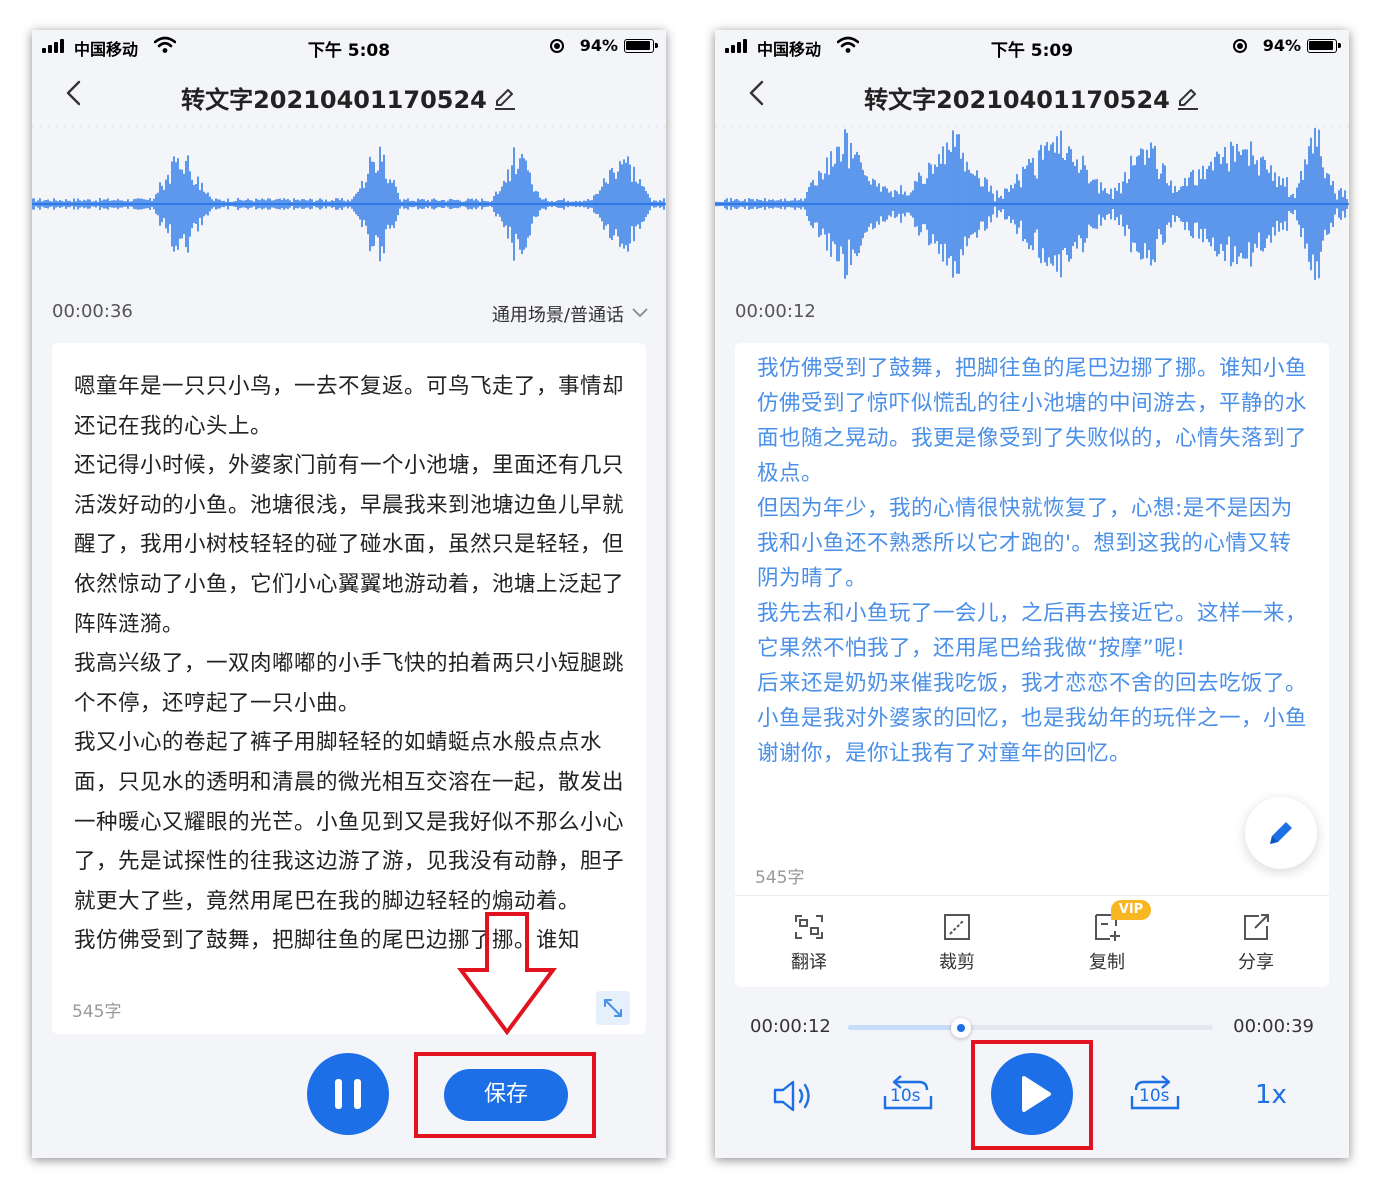 The width and height of the screenshot is (1380, 1189). I want to click on elapsed-time: 00:00:36, so click(92, 311).